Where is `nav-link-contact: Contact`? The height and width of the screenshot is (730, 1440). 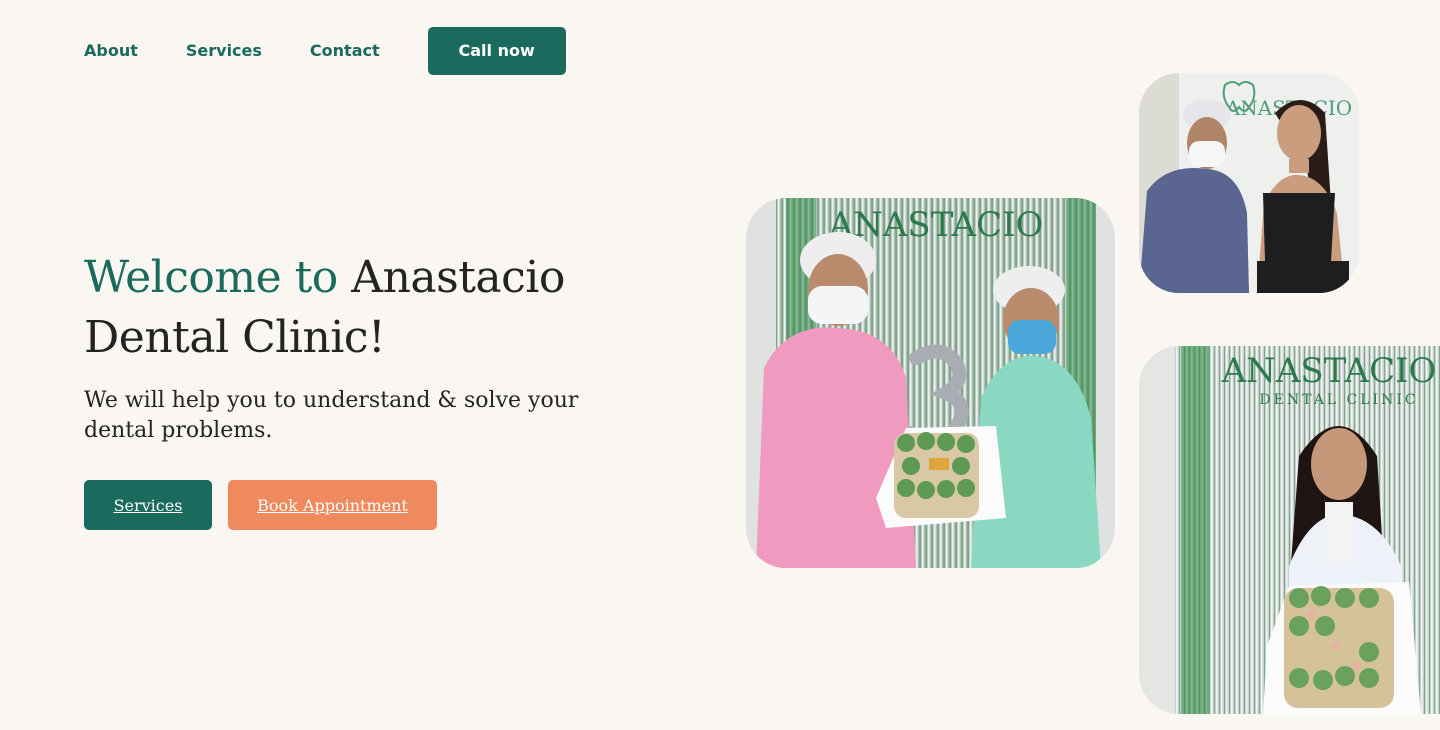
nav-link-contact: Contact is located at coordinates (345, 51).